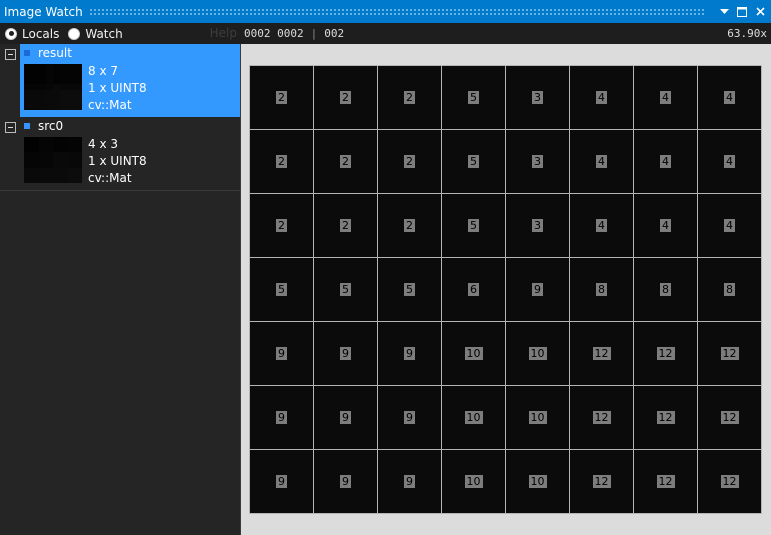 The image size is (771, 535). What do you see at coordinates (223, 33) in the screenshot?
I see `help-link: Help` at bounding box center [223, 33].